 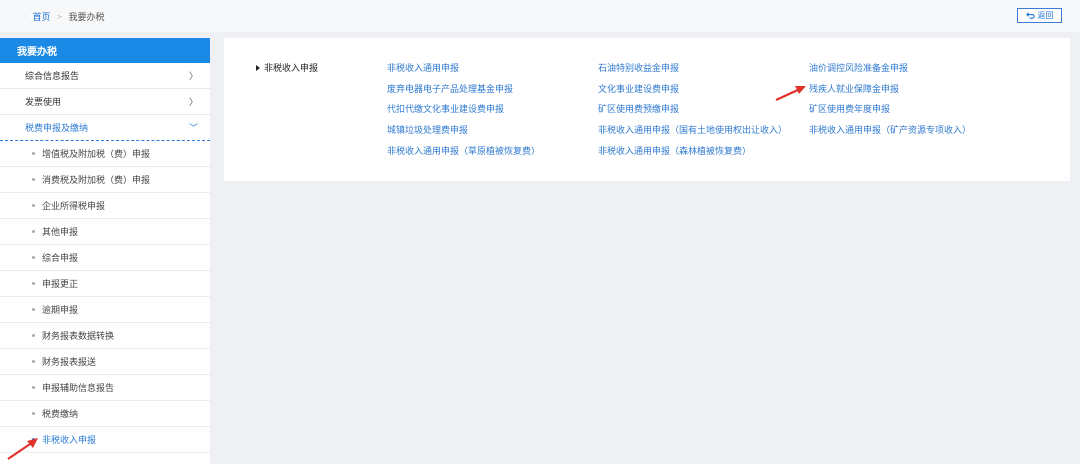 What do you see at coordinates (858, 67) in the screenshot?
I see `link-oil-price-reserve: 油价调控风险准备金申报` at bounding box center [858, 67].